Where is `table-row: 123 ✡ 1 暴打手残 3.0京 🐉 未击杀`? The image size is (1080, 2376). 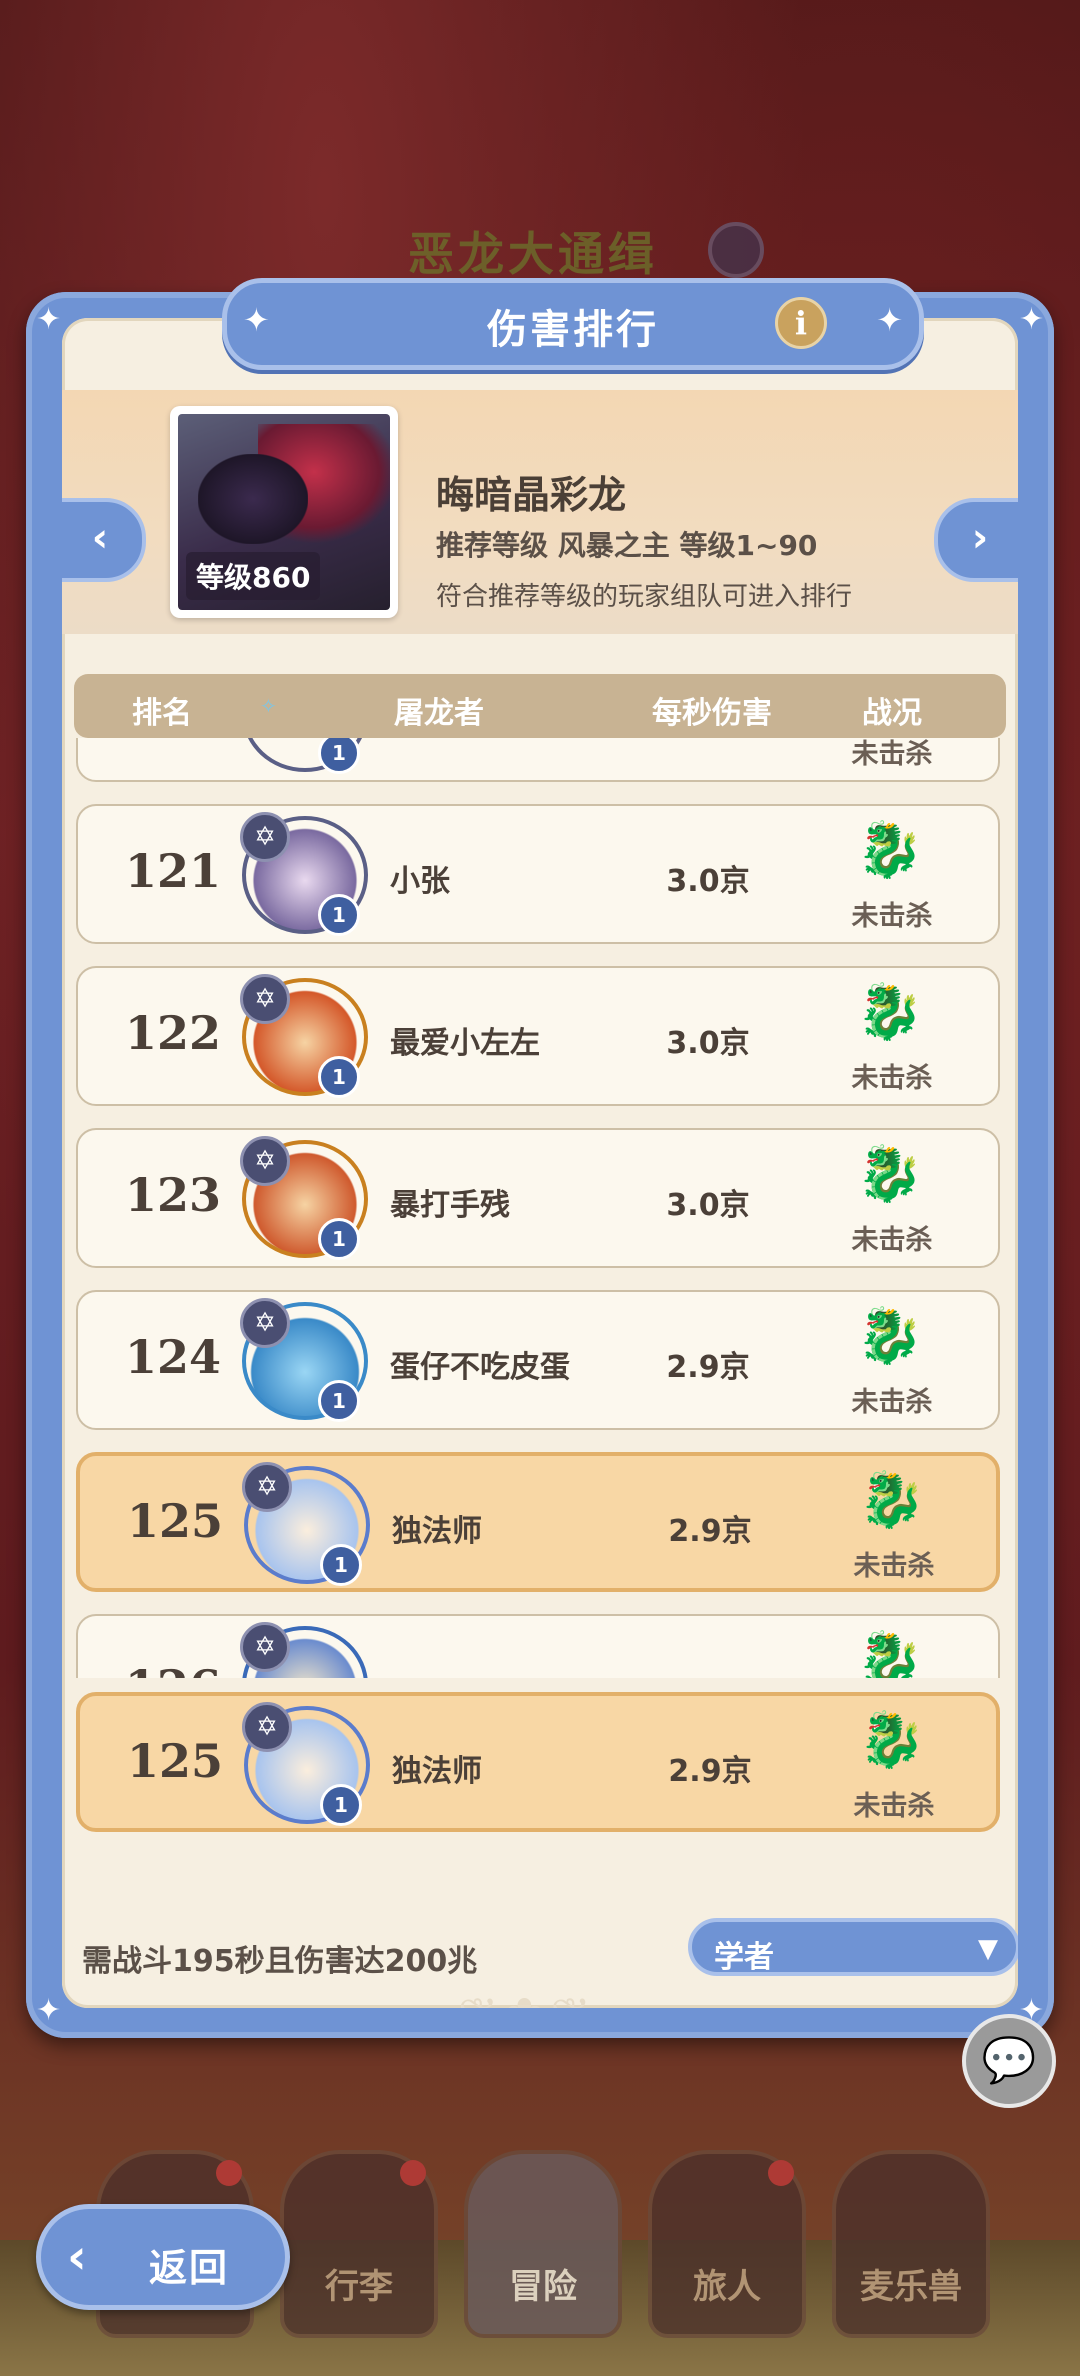 table-row: 123 ✡ 1 暴打手残 3.0京 🐉 未击杀 is located at coordinates (538, 1198).